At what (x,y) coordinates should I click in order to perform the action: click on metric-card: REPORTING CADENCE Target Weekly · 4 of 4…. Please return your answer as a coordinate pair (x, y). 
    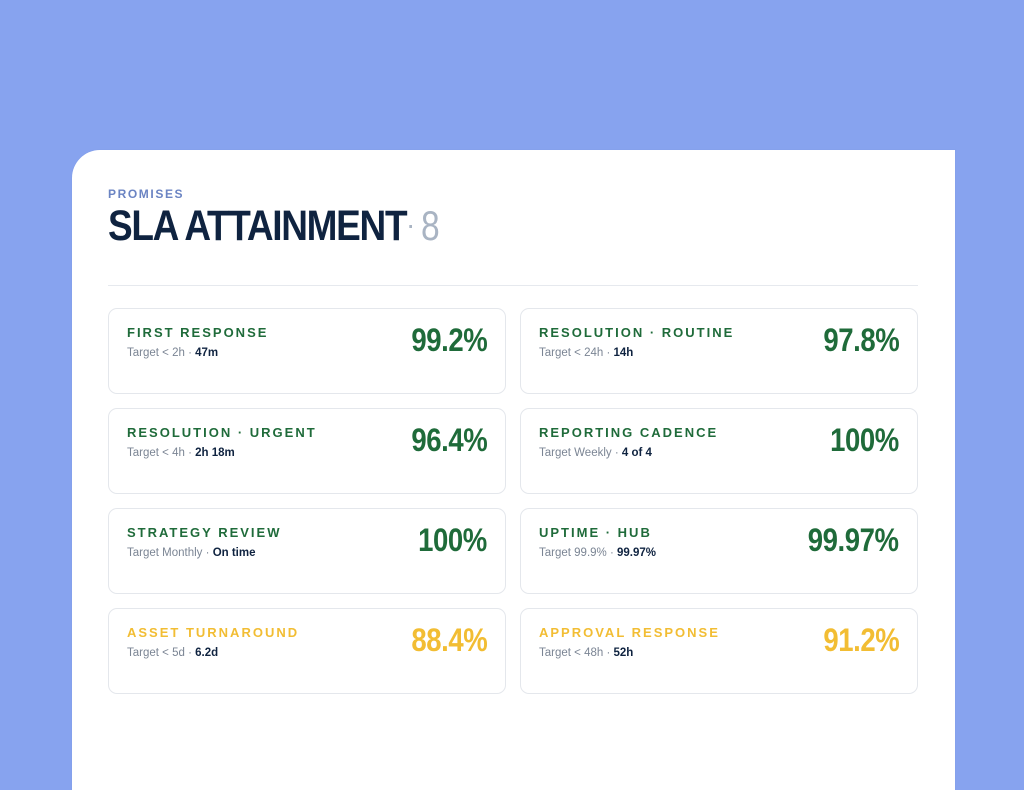
    Looking at the image, I should click on (719, 451).